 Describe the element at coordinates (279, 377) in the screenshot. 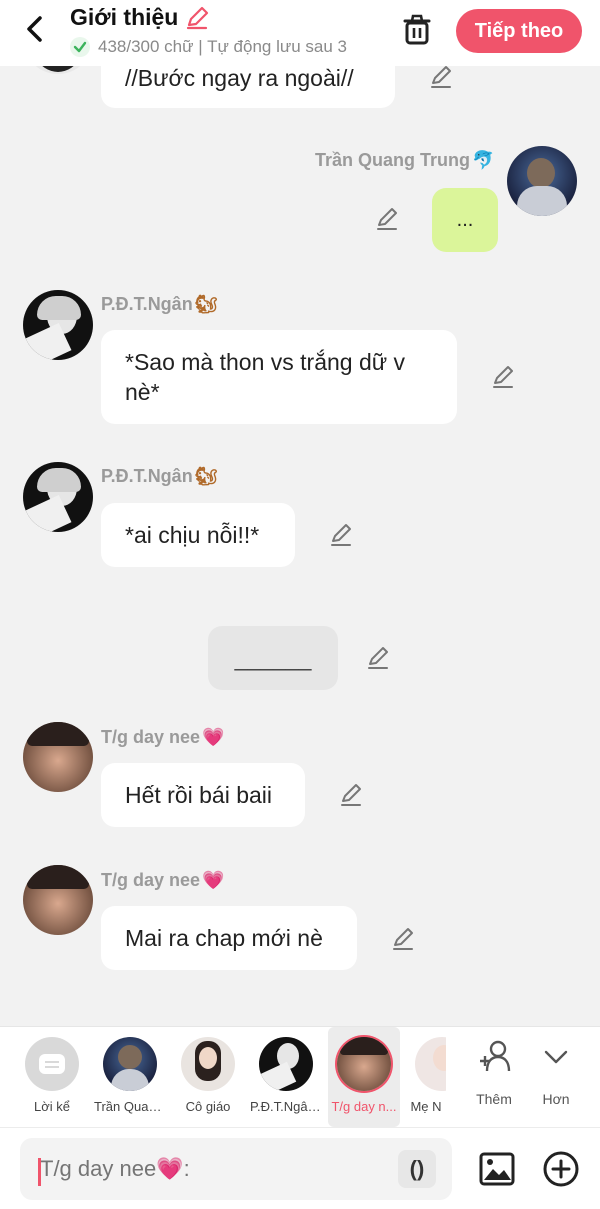

I see `message-bubble: *Sao mà thon vs trắng dữ v nè*` at that location.